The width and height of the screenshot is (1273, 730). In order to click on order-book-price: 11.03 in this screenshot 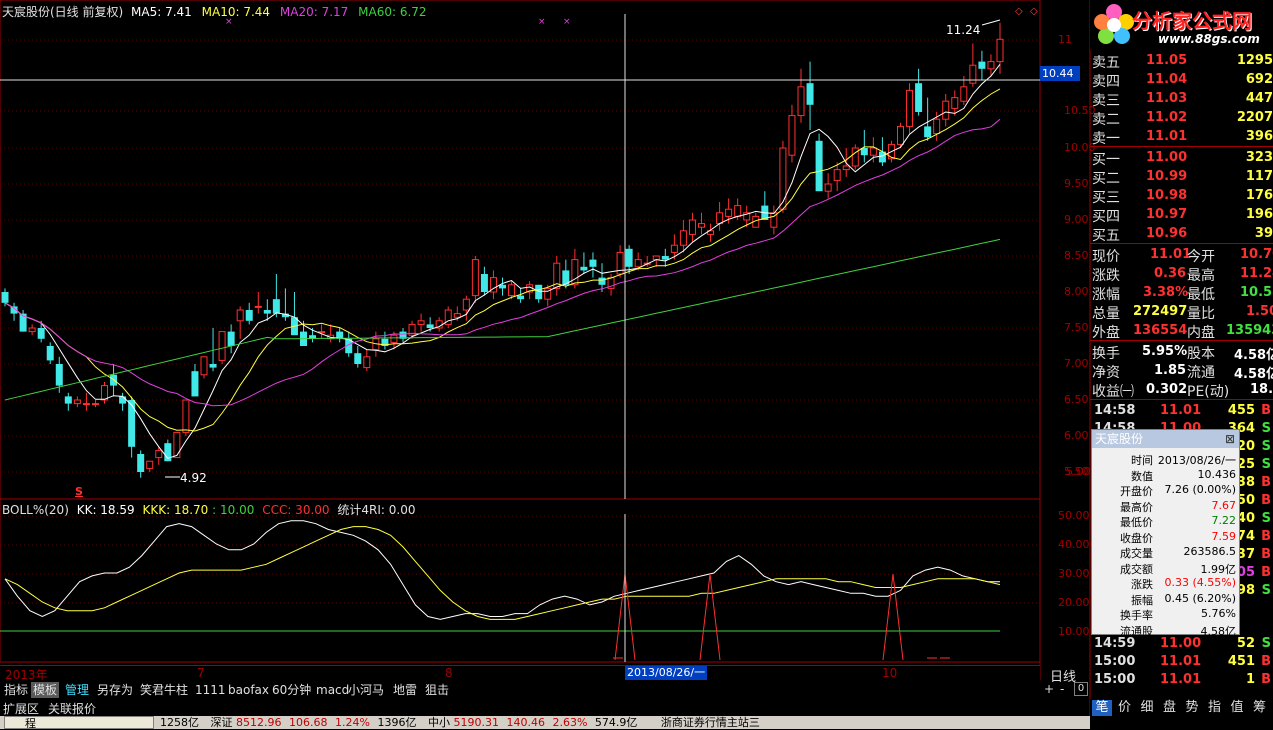, I will do `click(1166, 98)`.